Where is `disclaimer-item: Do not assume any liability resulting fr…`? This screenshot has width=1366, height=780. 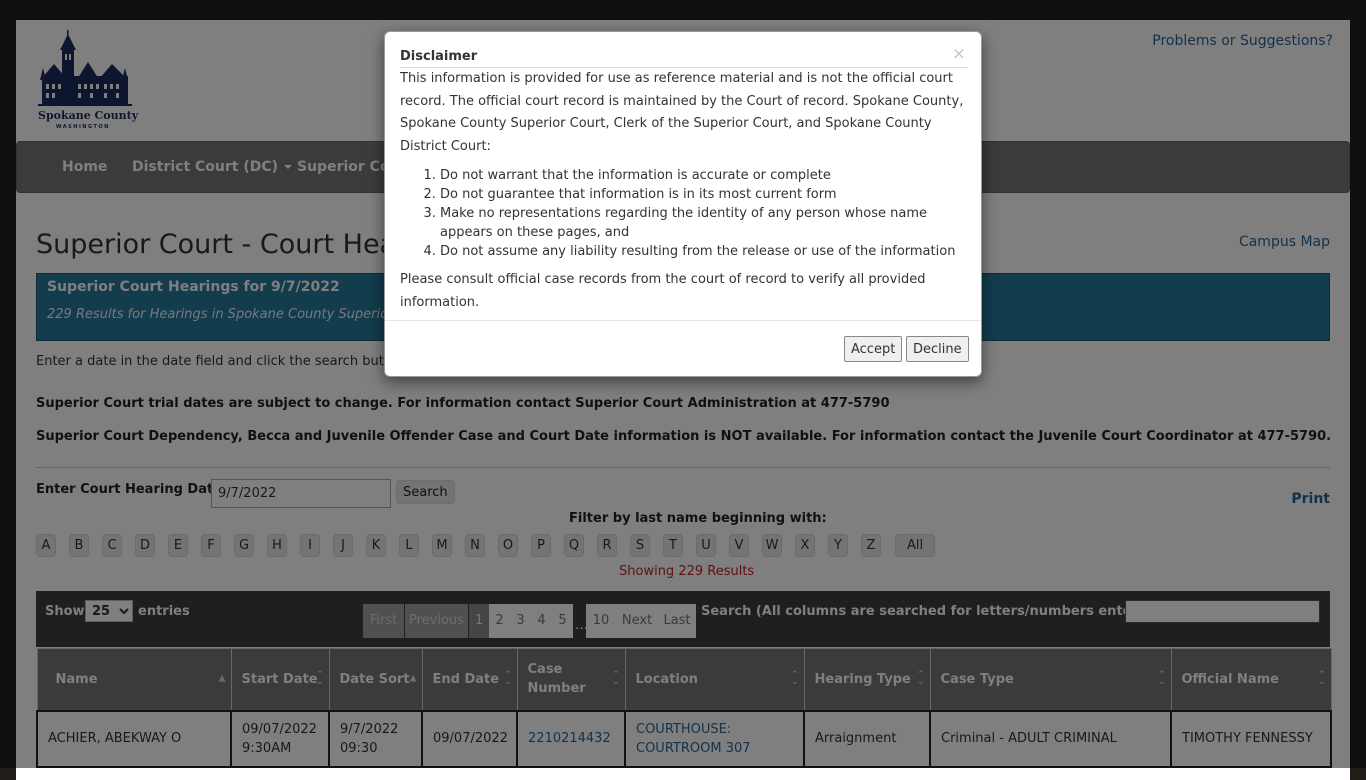
disclaimer-item: Do not assume any liability resulting fr… is located at coordinates (706, 251).